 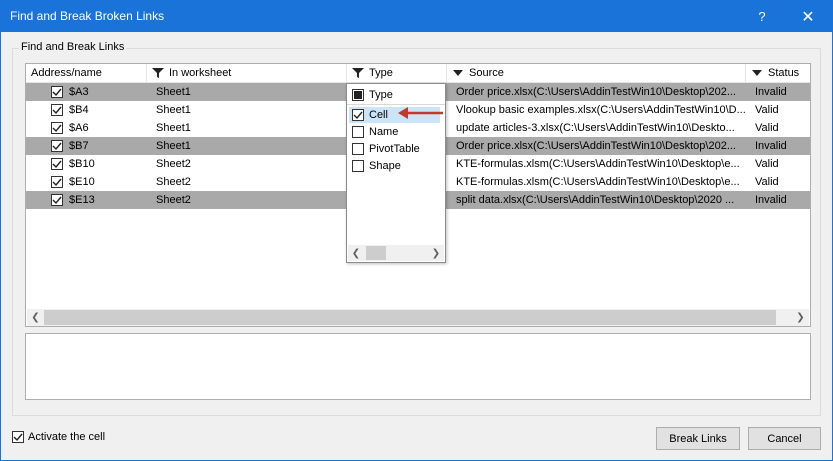 I want to click on popup-scrollbar-thumb, so click(x=376, y=253).